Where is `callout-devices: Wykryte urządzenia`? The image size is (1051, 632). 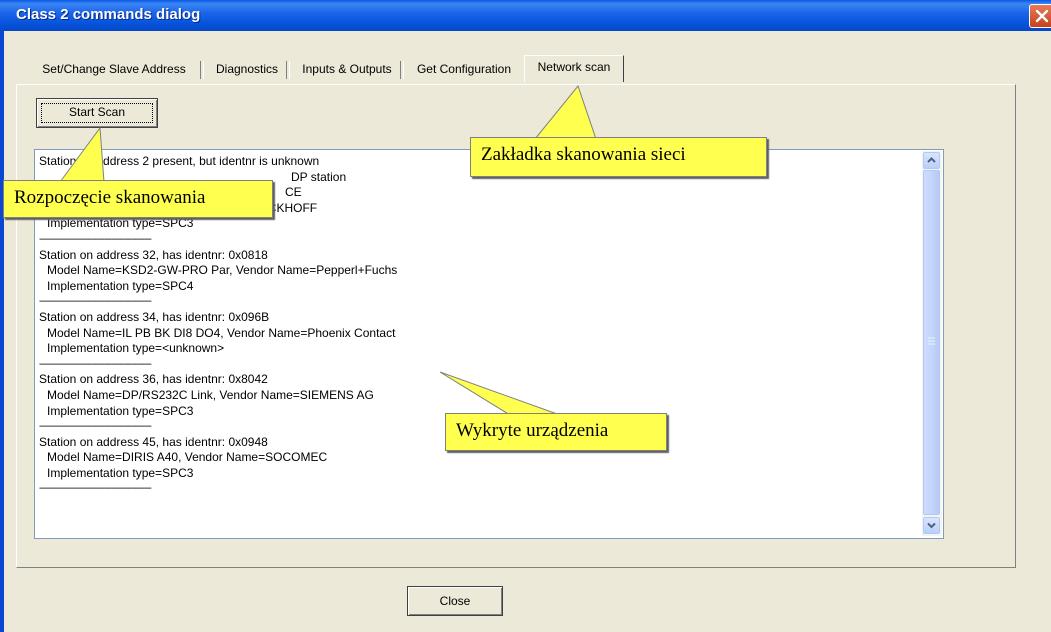 callout-devices: Wykryte urządzenia is located at coordinates (556, 432).